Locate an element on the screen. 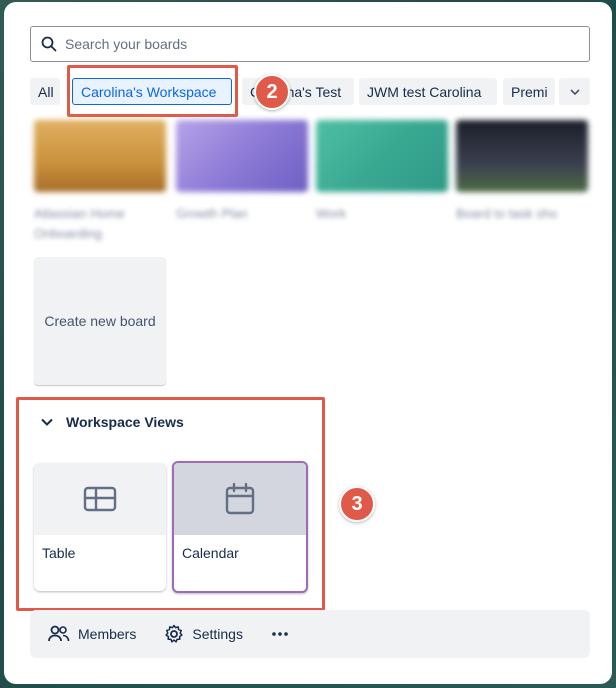 The height and width of the screenshot is (688, 616). workspace-footer: Members Settings is located at coordinates (310, 634).